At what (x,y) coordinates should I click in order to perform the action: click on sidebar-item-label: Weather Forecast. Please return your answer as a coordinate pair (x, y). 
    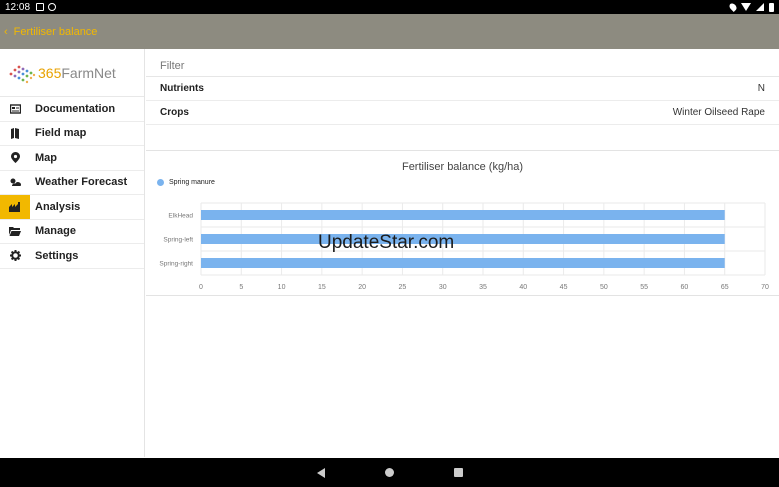
    Looking at the image, I should click on (81, 182).